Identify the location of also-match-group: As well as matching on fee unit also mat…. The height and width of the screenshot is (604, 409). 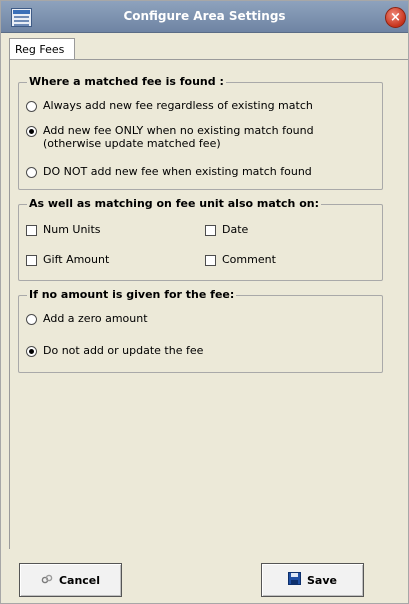
(200, 239).